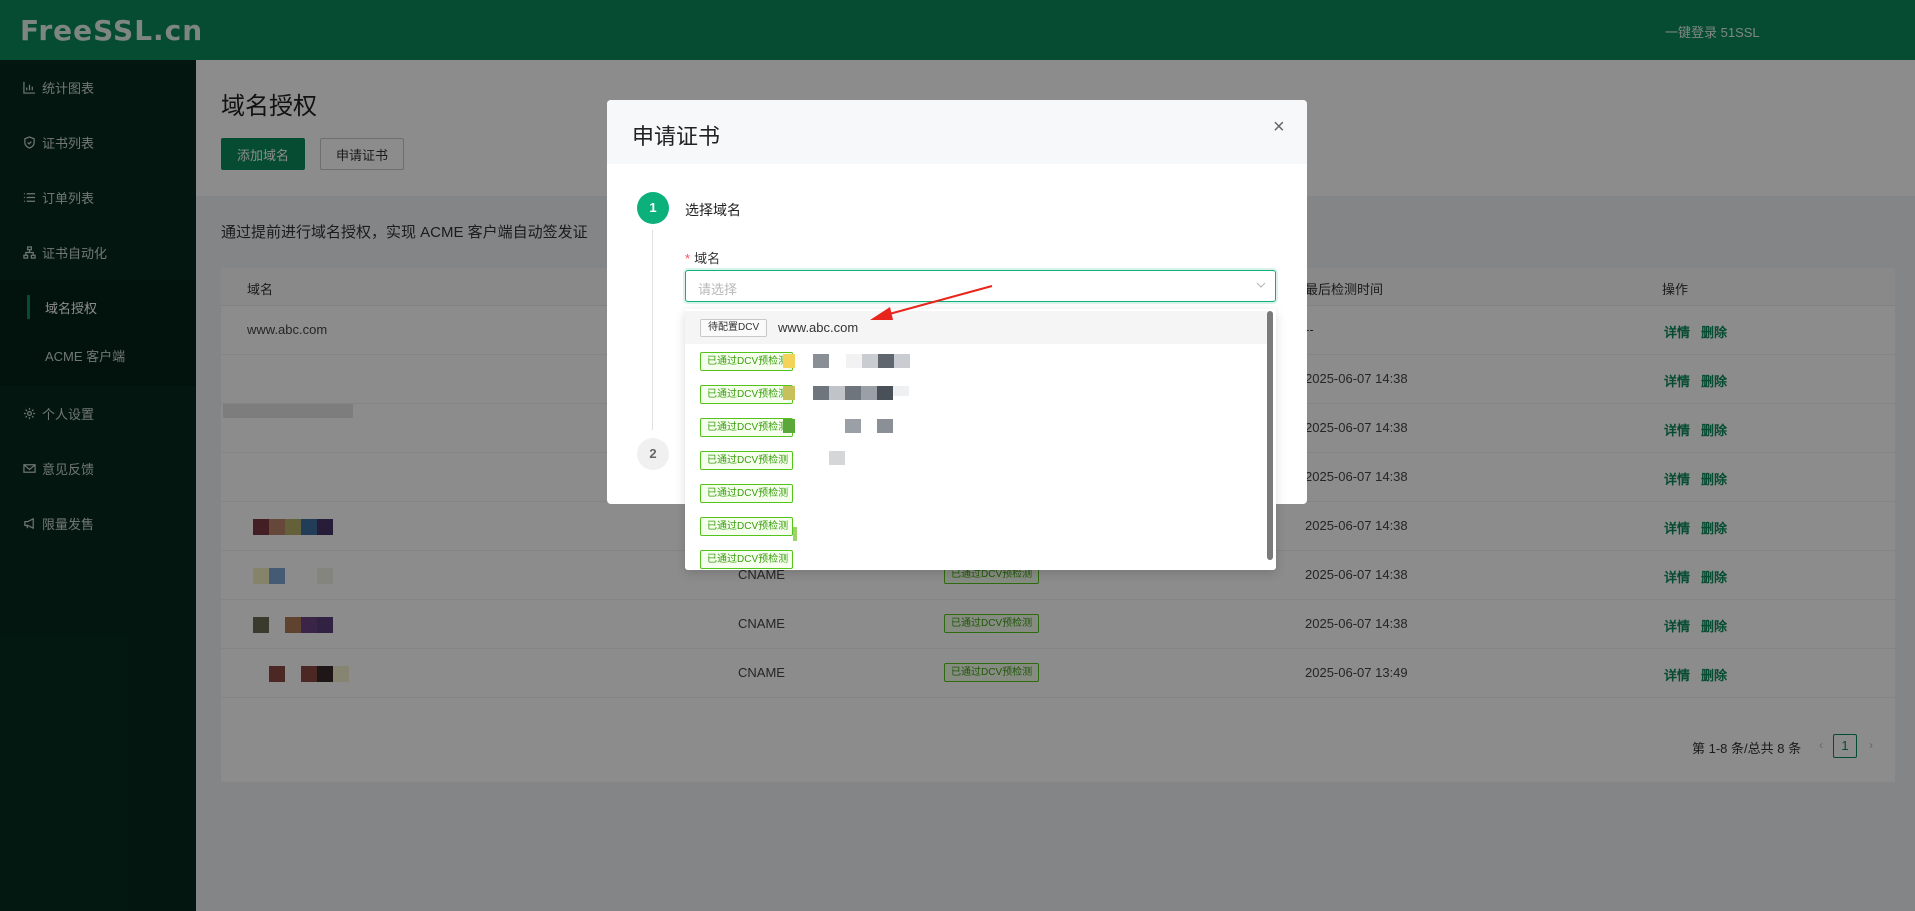 This screenshot has width=1915, height=911. I want to click on domain-label-text: 域名, so click(707, 258).